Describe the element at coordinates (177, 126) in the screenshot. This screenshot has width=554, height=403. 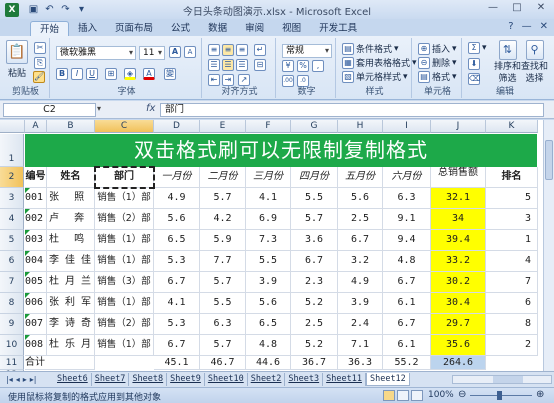
I see `column-header-d: D` at that location.